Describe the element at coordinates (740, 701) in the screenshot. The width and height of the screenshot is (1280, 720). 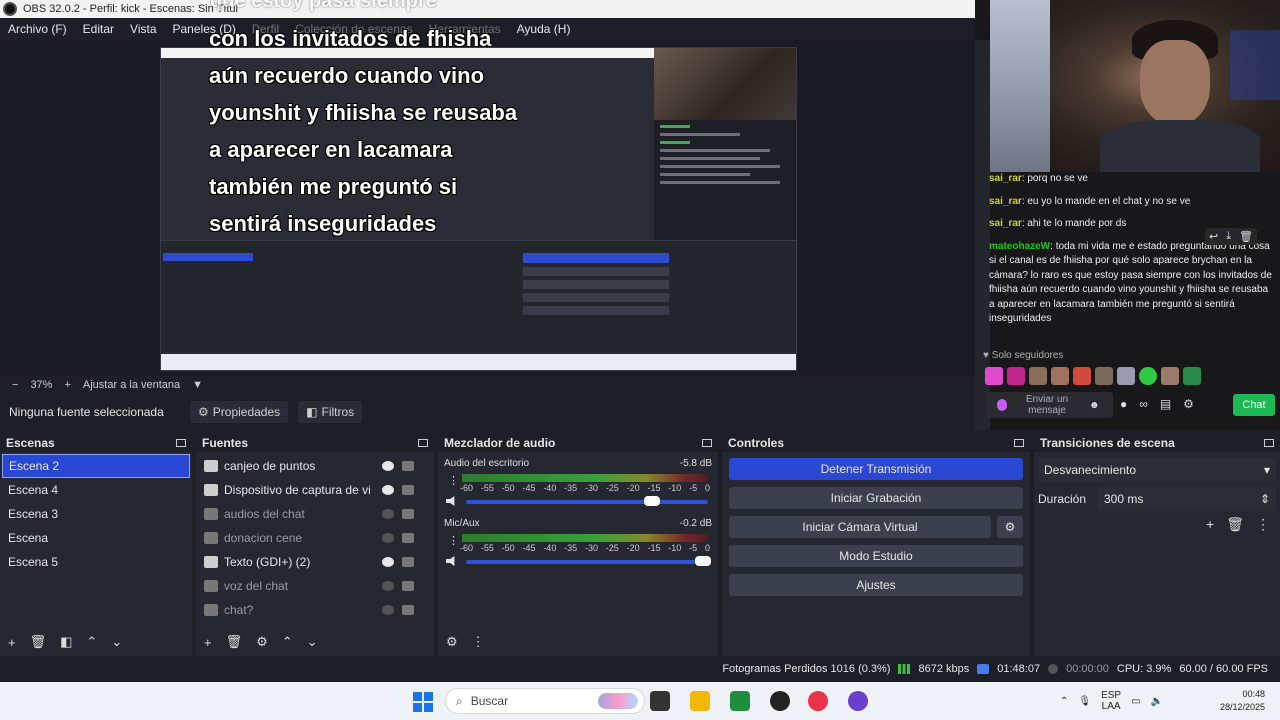
I see `excel-icon` at that location.